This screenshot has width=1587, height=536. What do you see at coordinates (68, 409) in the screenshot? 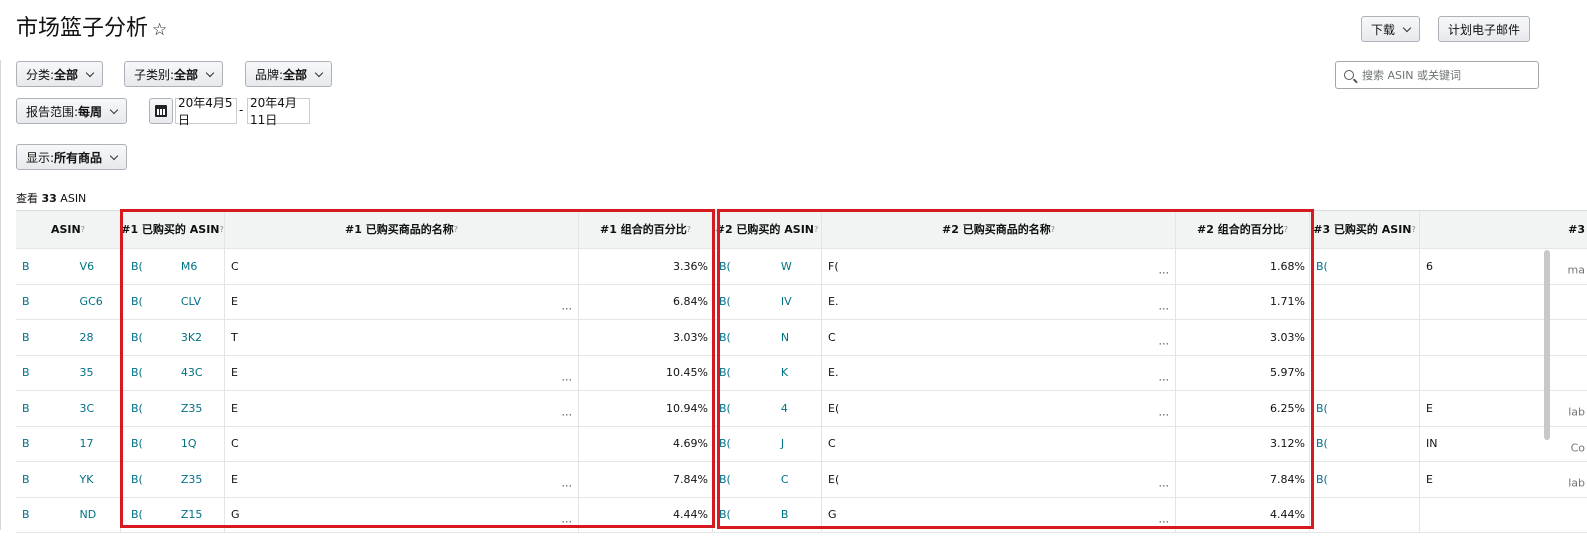
I see `asin-link: B 3C` at bounding box center [68, 409].